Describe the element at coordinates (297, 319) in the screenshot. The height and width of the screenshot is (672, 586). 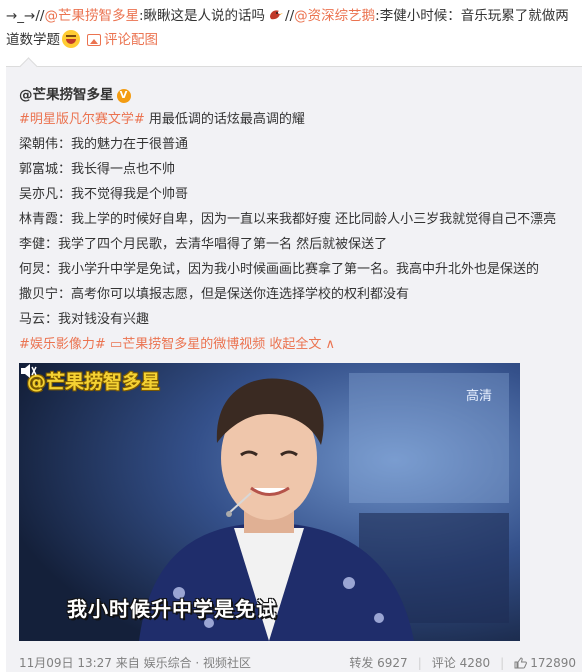
I see `post-line-8: 马云：我对钱没有兴趣` at that location.